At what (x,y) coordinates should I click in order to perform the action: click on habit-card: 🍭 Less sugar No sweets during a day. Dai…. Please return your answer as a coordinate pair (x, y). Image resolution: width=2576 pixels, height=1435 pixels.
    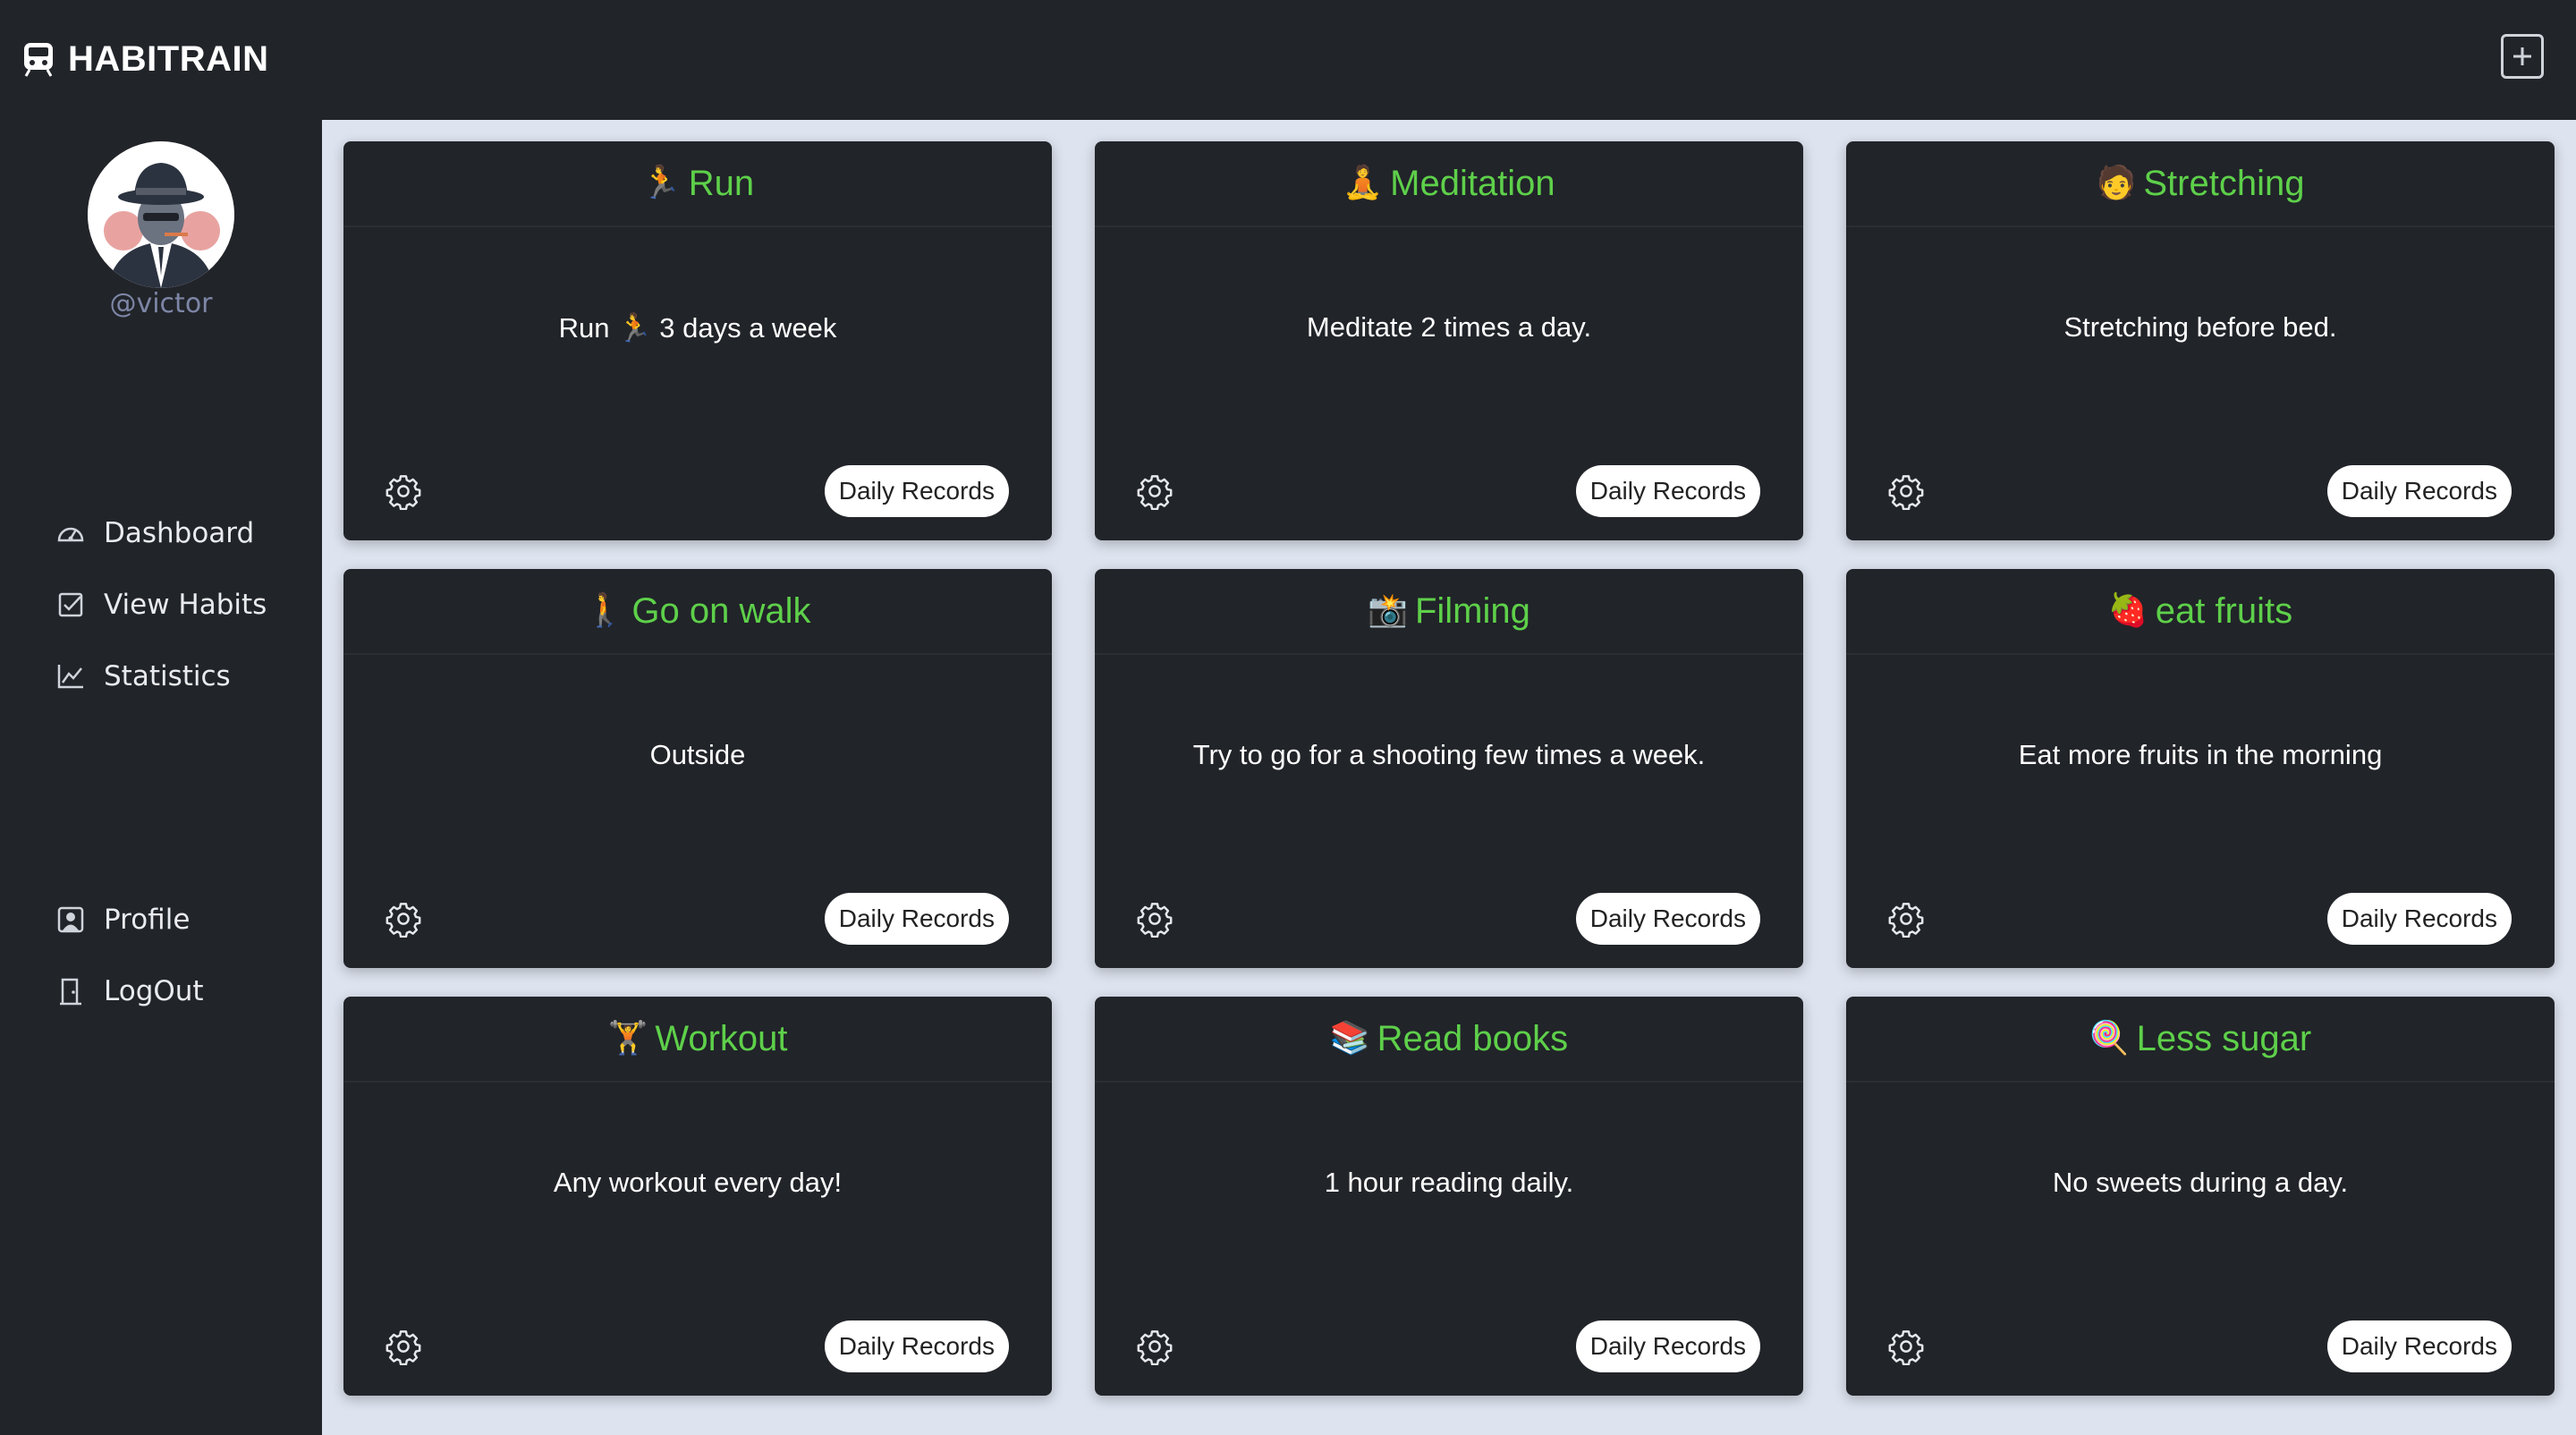
    Looking at the image, I should click on (2200, 1196).